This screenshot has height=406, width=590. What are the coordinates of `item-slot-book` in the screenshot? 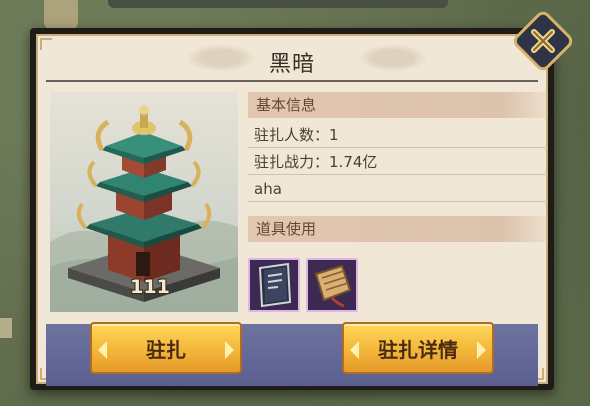 It's located at (274, 285).